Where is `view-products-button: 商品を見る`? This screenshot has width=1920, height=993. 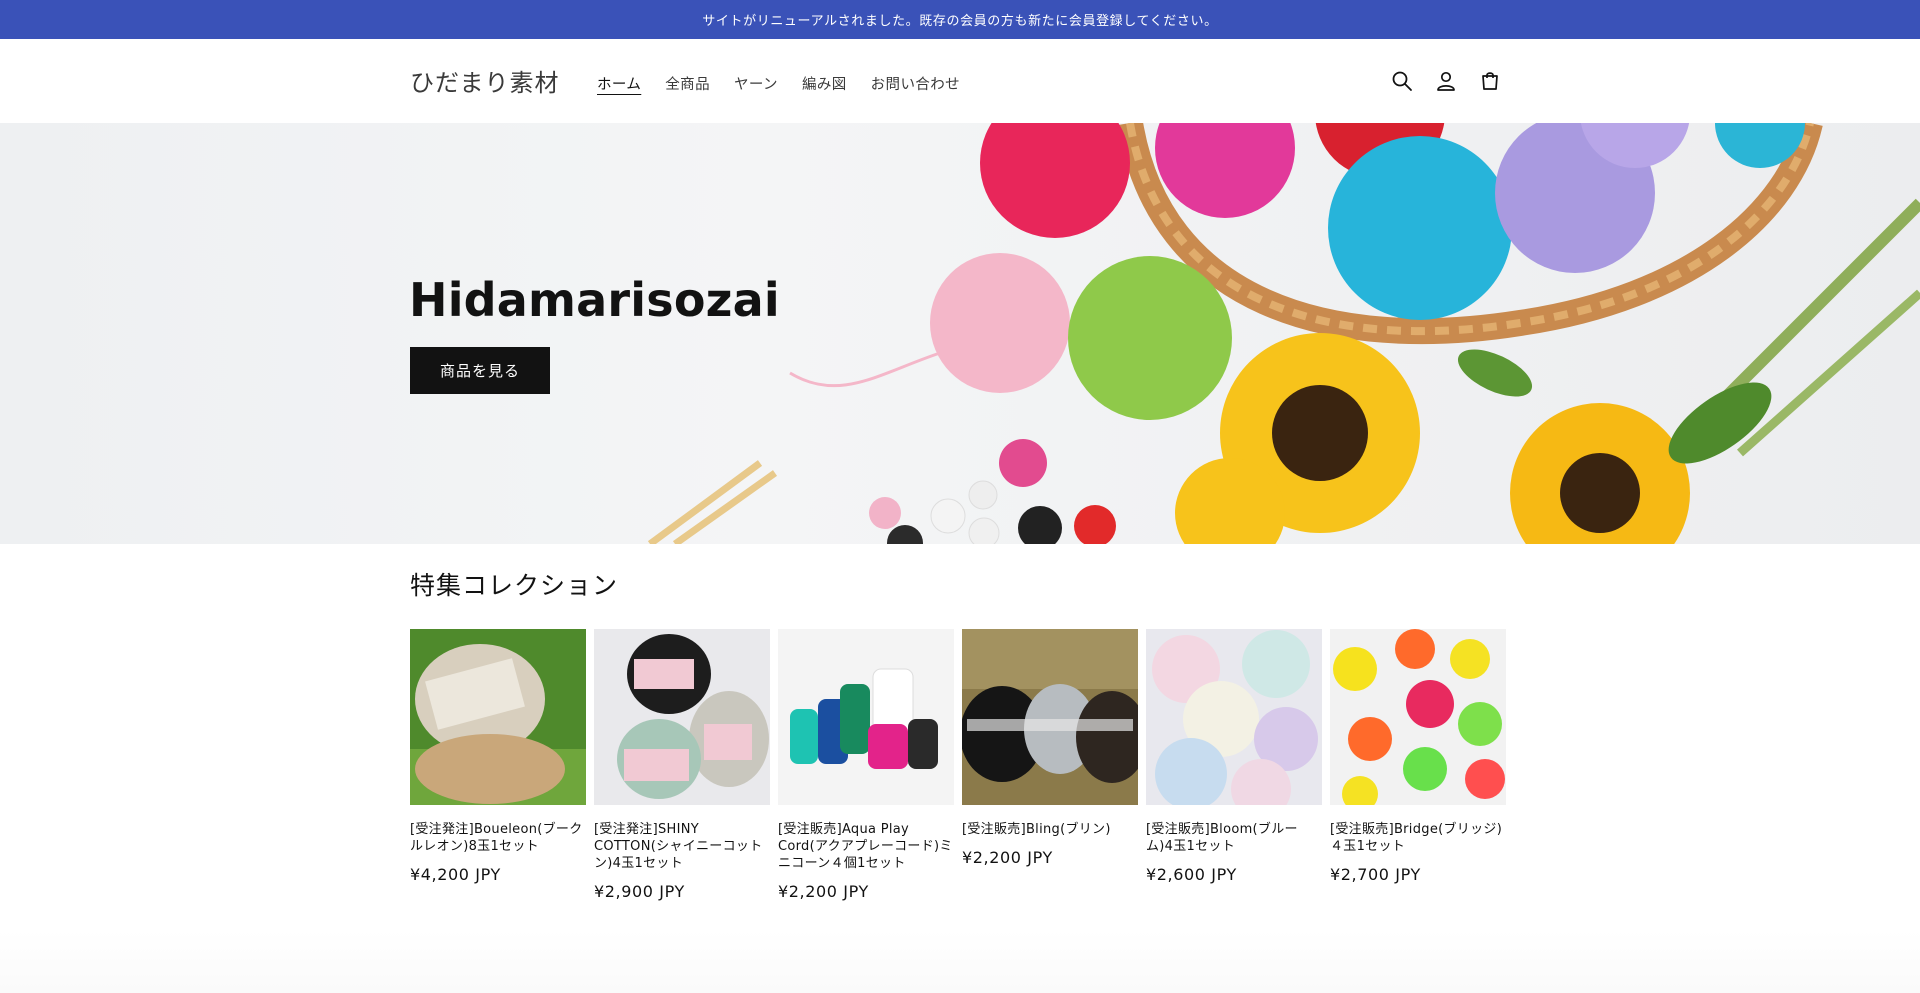
view-products-button: 商品を見る is located at coordinates (480, 370).